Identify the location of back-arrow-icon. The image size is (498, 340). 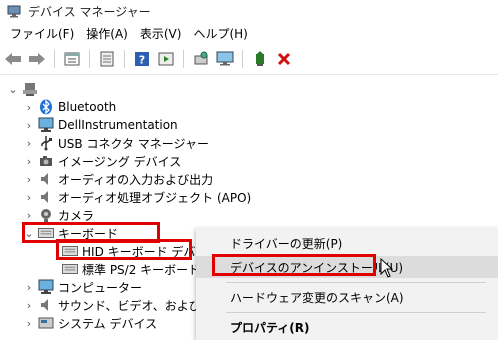
(13, 59).